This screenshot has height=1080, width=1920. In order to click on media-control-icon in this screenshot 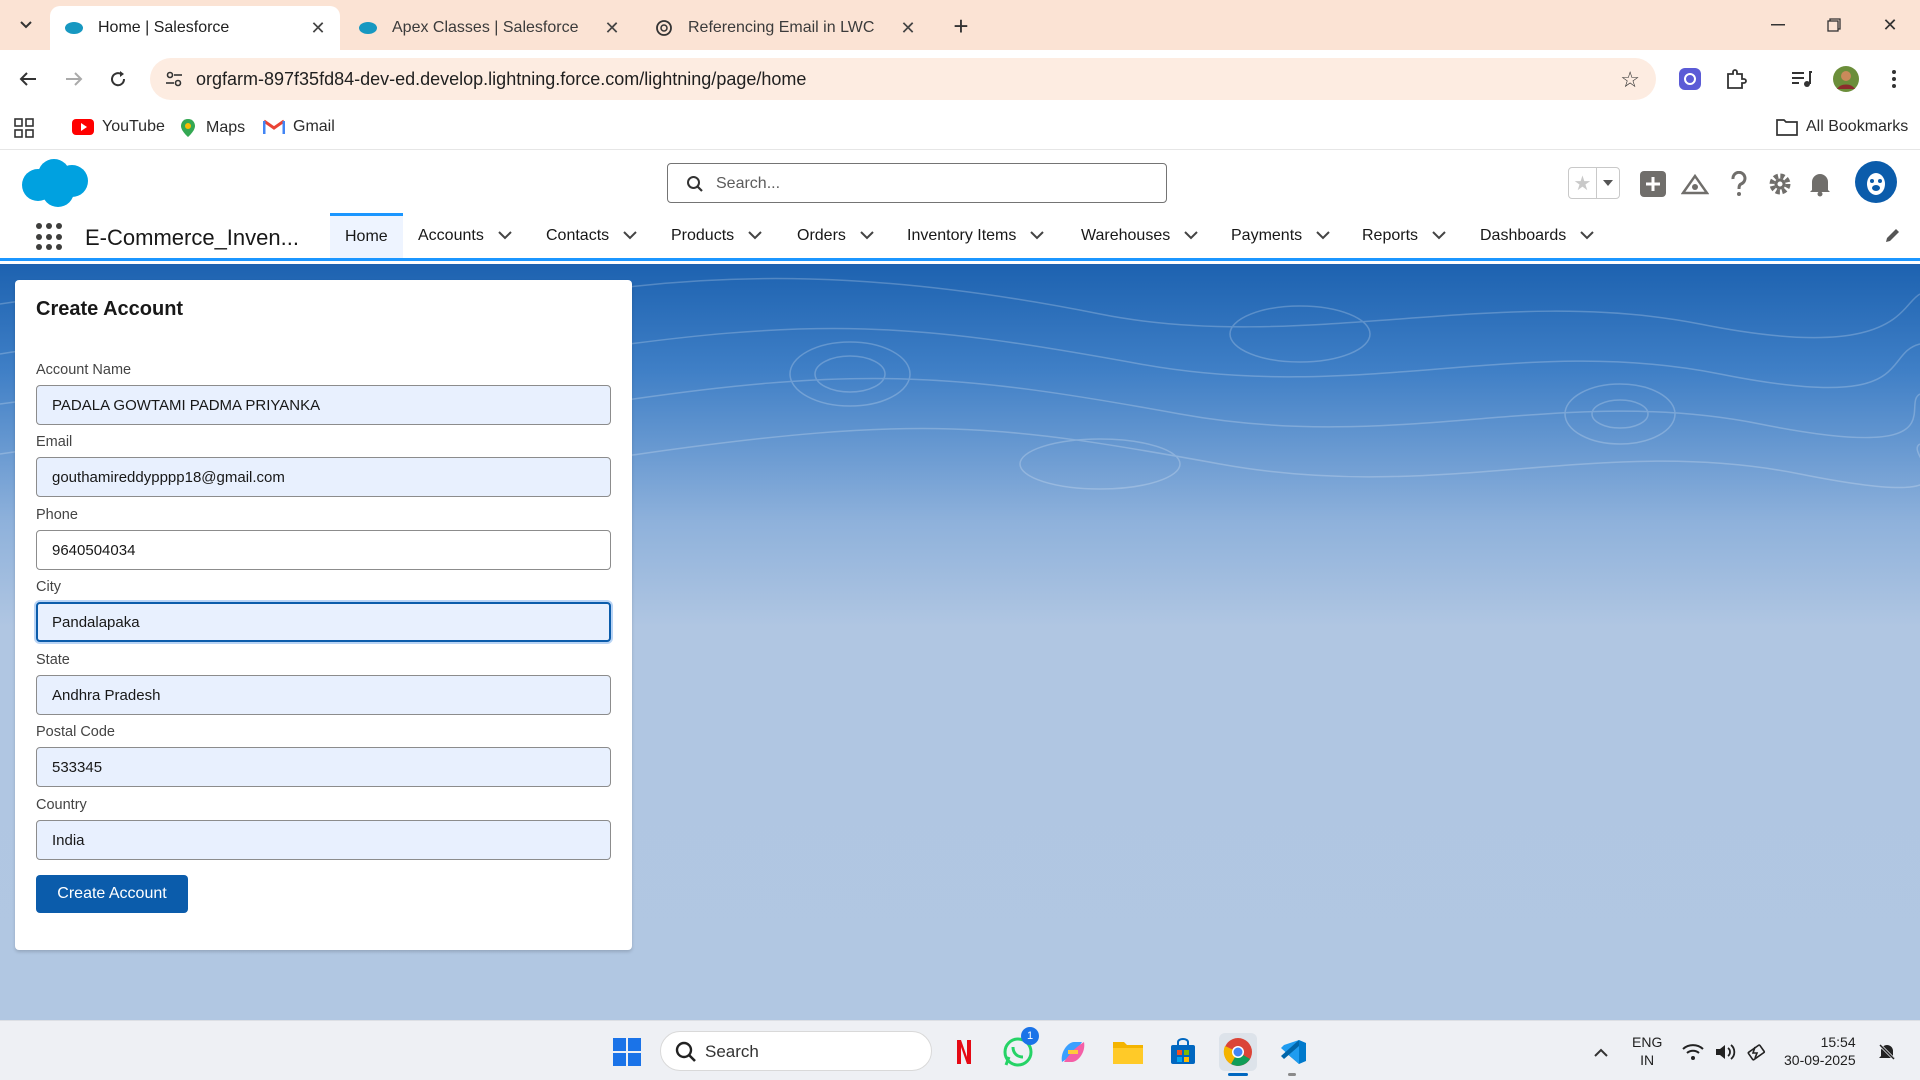, I will do `click(1802, 79)`.